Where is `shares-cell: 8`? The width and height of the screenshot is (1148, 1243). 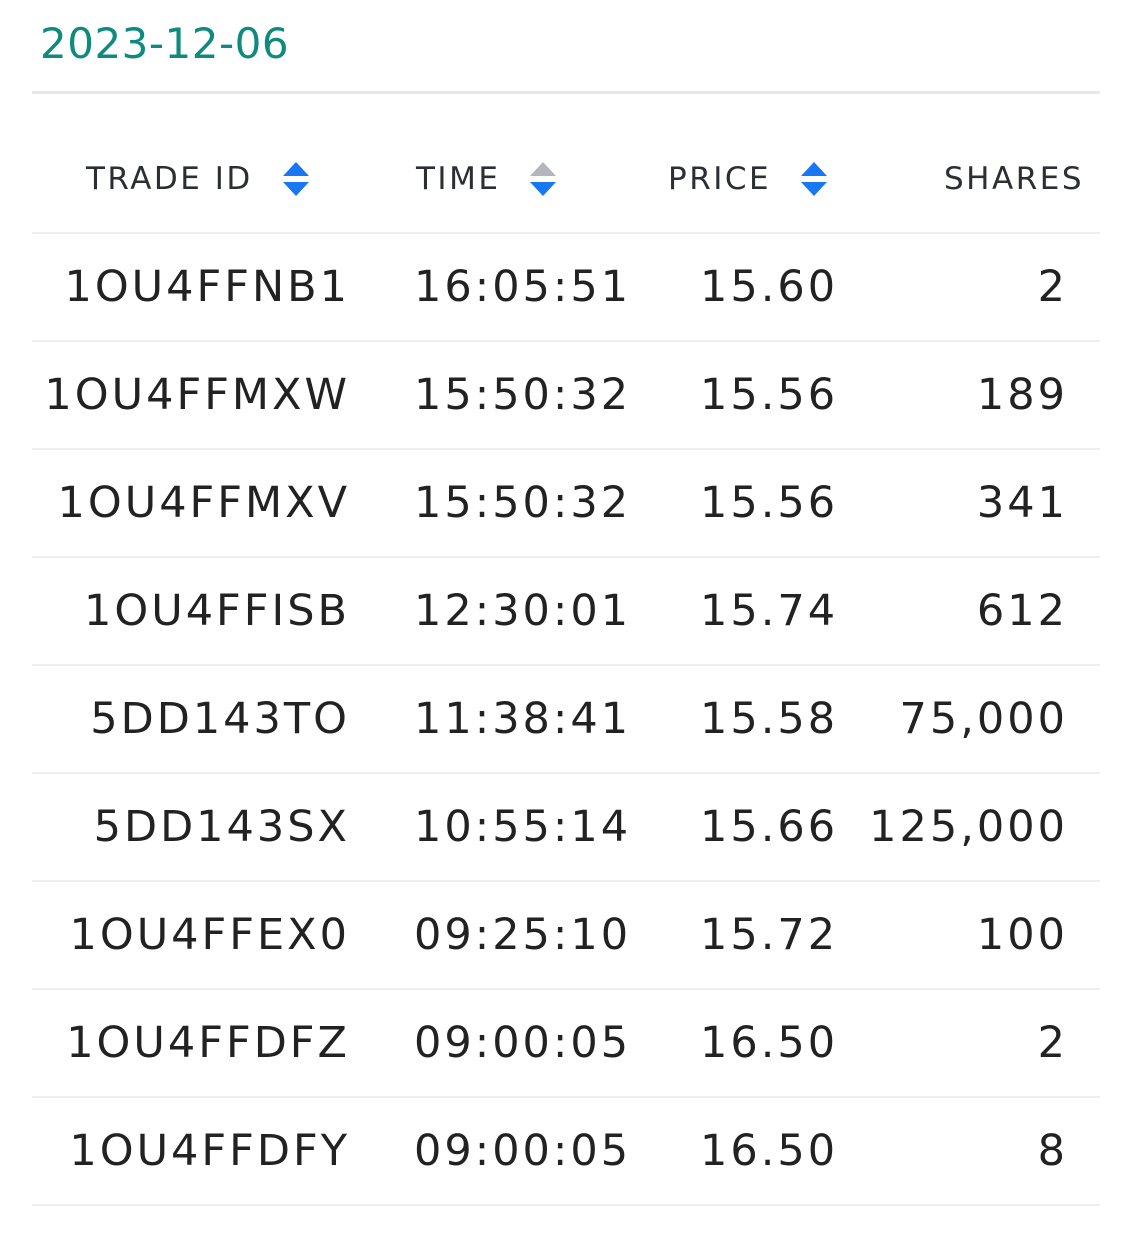 shares-cell: 8 is located at coordinates (1052, 1151).